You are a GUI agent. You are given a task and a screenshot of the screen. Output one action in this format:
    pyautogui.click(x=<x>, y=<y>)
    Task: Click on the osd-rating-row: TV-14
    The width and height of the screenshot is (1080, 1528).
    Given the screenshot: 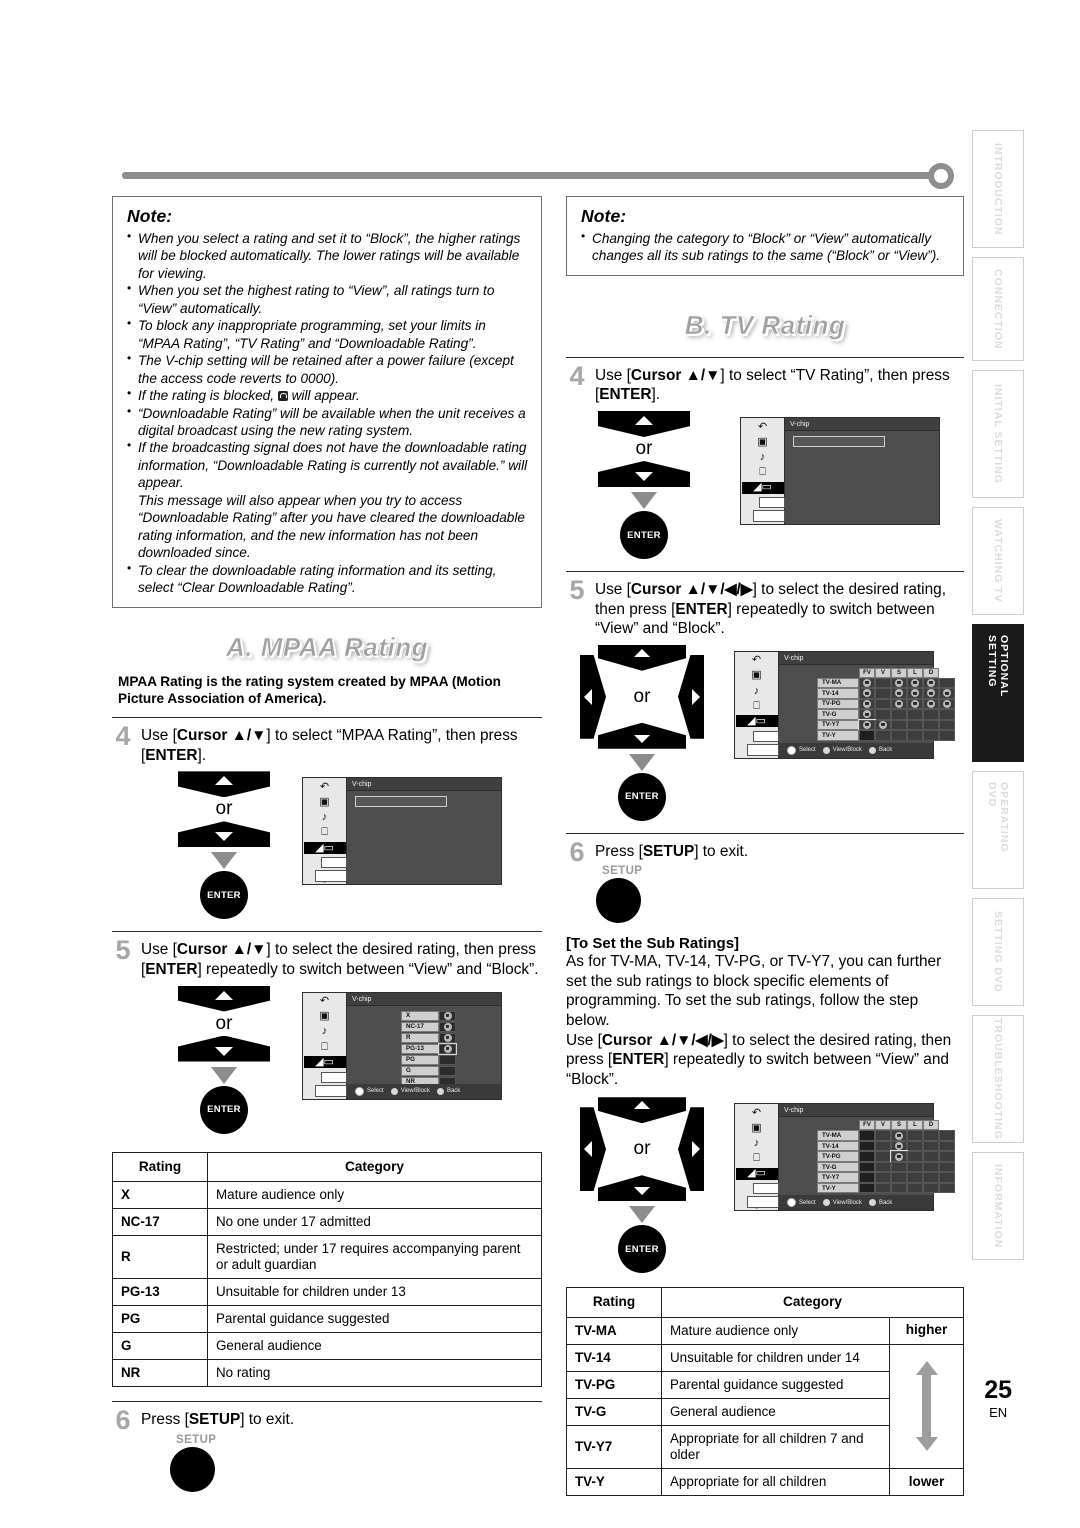 What is the action you would take?
    pyautogui.click(x=886, y=693)
    